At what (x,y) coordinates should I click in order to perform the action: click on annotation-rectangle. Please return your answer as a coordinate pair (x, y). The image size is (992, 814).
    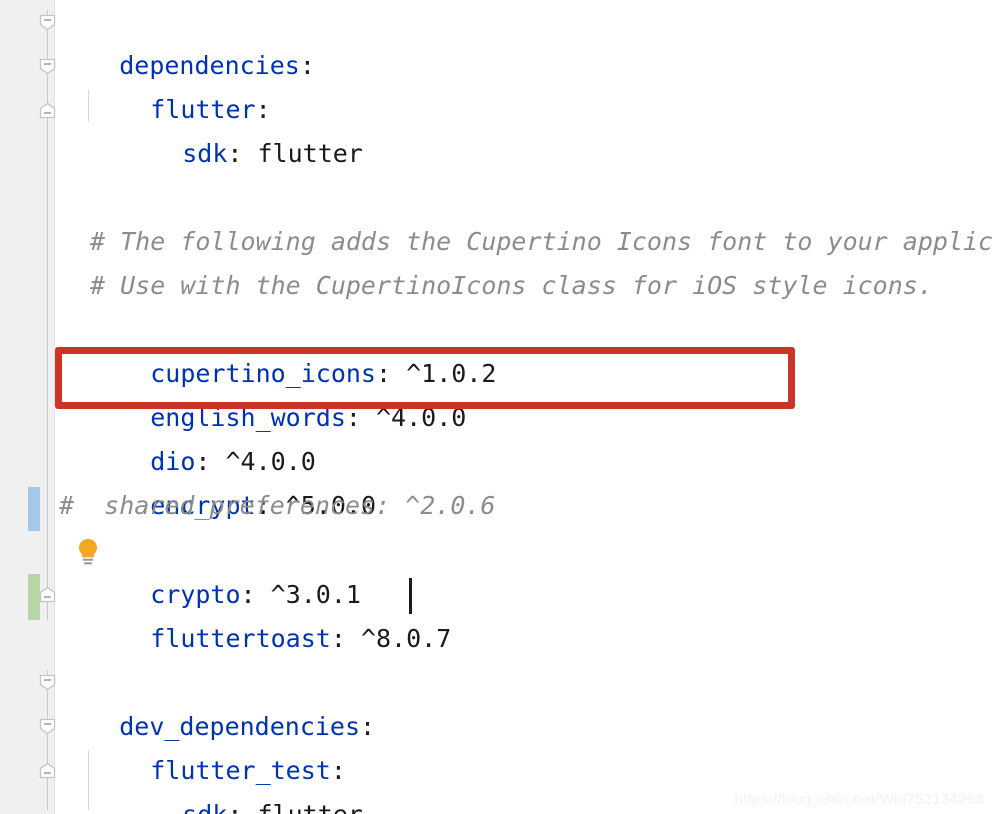
    Looking at the image, I should click on (425, 378).